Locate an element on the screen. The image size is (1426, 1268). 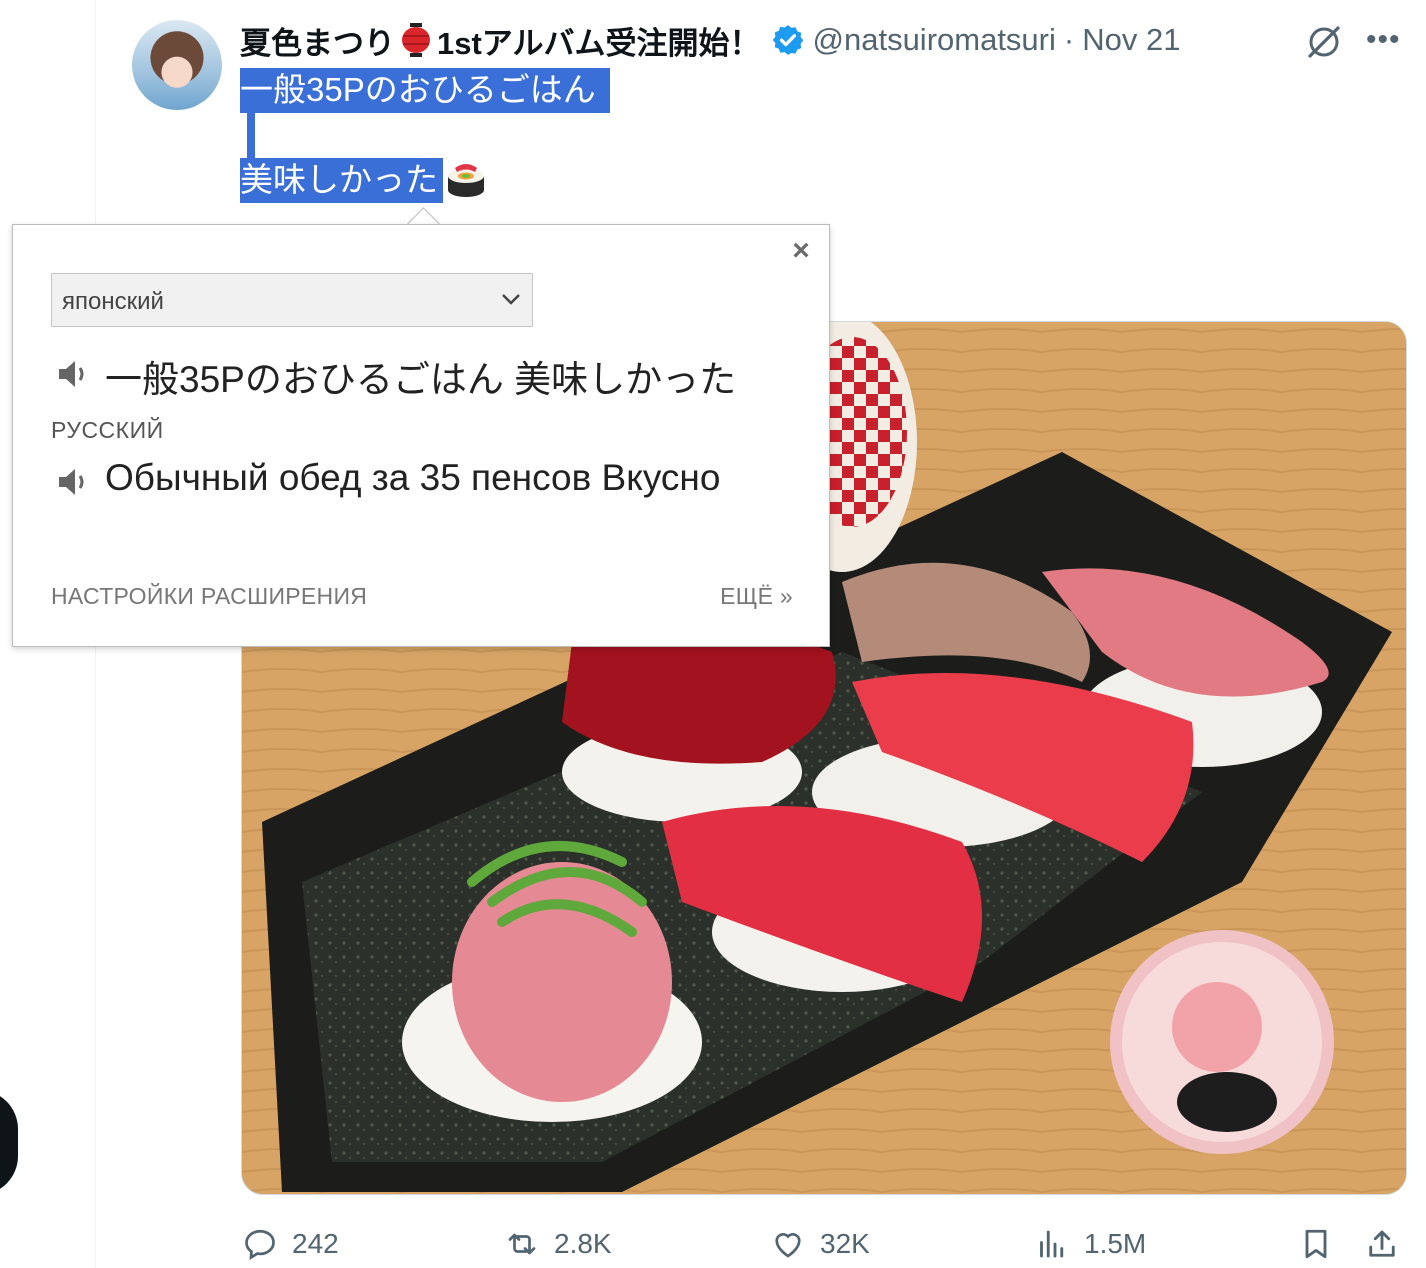
tweet-actions: 242 2.8K 32K 1.5M is located at coordinates (825, 1244).